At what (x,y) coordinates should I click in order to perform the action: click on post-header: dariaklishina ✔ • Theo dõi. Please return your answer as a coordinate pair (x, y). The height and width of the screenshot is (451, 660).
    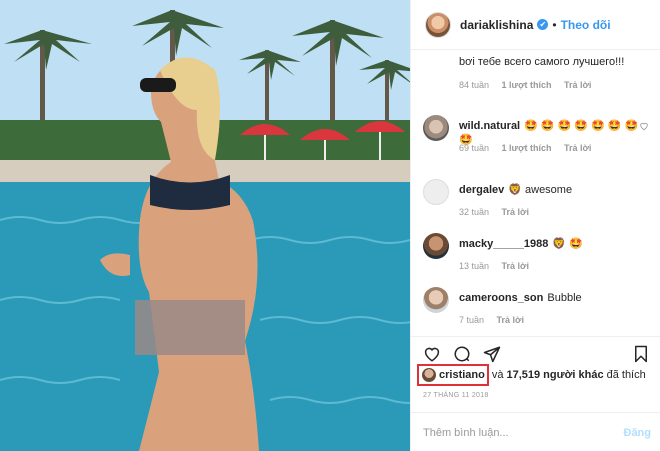
    Looking at the image, I should click on (535, 25).